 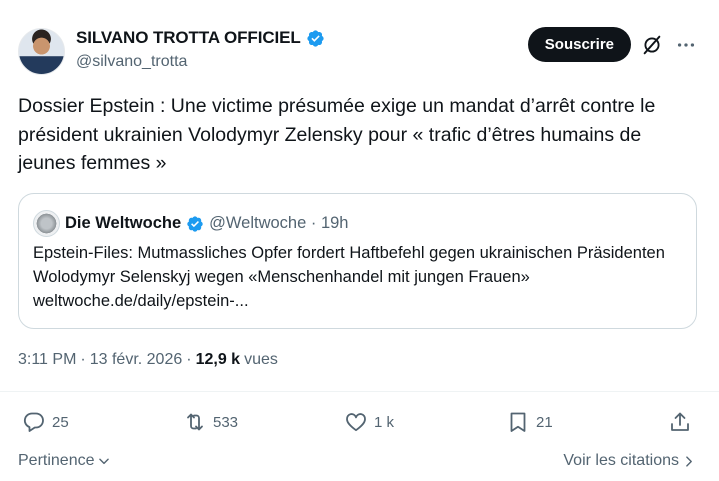 What do you see at coordinates (103, 461) in the screenshot?
I see `chevron-down-icon` at bounding box center [103, 461].